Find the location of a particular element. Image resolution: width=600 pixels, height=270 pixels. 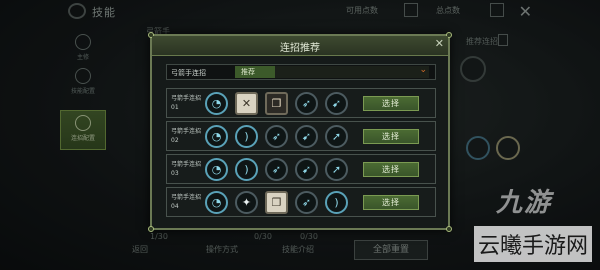

combo-row: 弓箭手连招04 ◔ ✦ ❐ ➶ ) 选择 is located at coordinates (301, 202).